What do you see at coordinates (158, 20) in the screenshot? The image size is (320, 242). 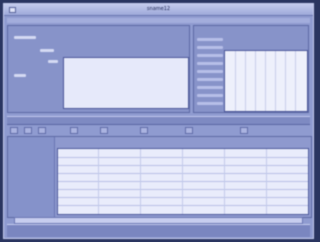 I see `menu-bar` at bounding box center [158, 20].